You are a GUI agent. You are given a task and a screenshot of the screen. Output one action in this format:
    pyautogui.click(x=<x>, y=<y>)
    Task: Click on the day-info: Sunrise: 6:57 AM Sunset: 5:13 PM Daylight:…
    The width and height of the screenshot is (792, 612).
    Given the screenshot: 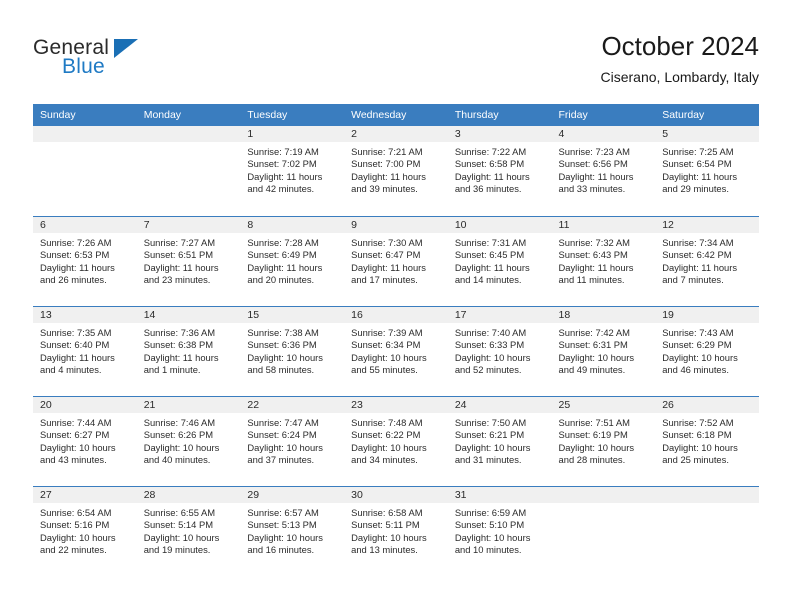 What is the action you would take?
    pyautogui.click(x=292, y=530)
    